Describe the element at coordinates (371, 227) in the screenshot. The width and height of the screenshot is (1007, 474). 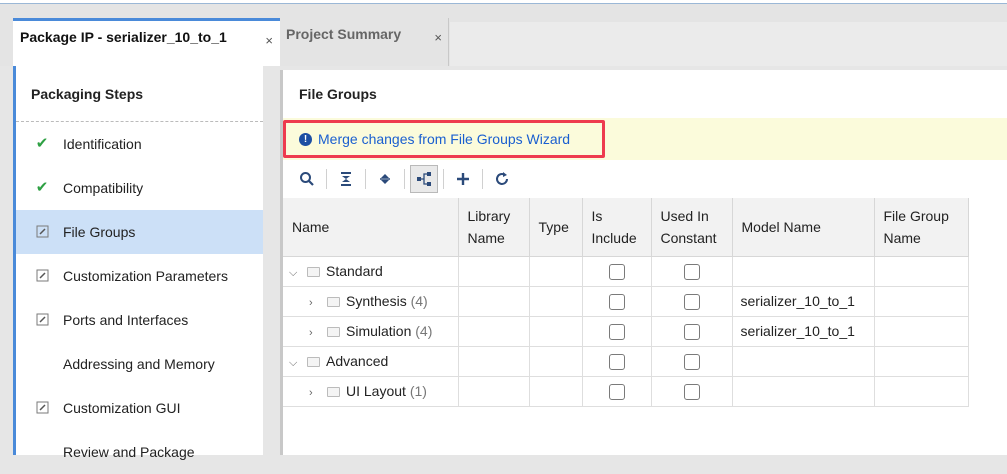
I see `column-header: Name` at that location.